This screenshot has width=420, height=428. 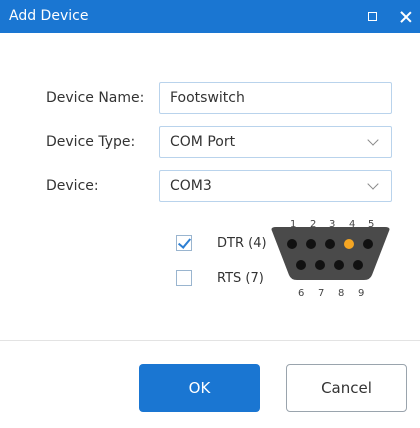 I want to click on pin-number: 8, so click(x=341, y=293).